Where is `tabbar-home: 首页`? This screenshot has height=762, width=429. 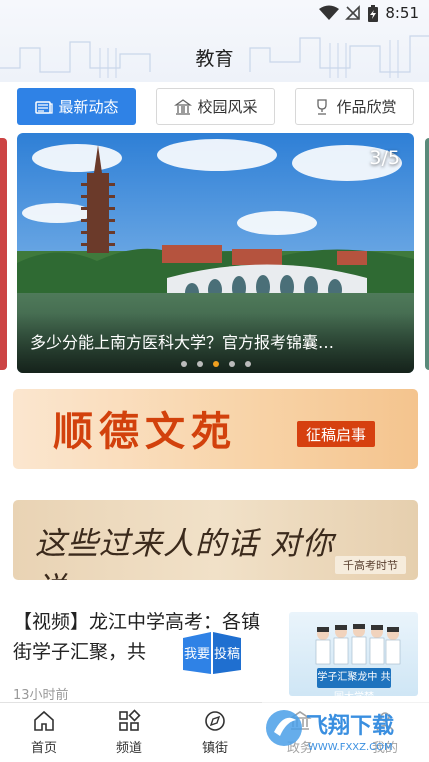
tabbar-home: 首页 is located at coordinates (44, 732).